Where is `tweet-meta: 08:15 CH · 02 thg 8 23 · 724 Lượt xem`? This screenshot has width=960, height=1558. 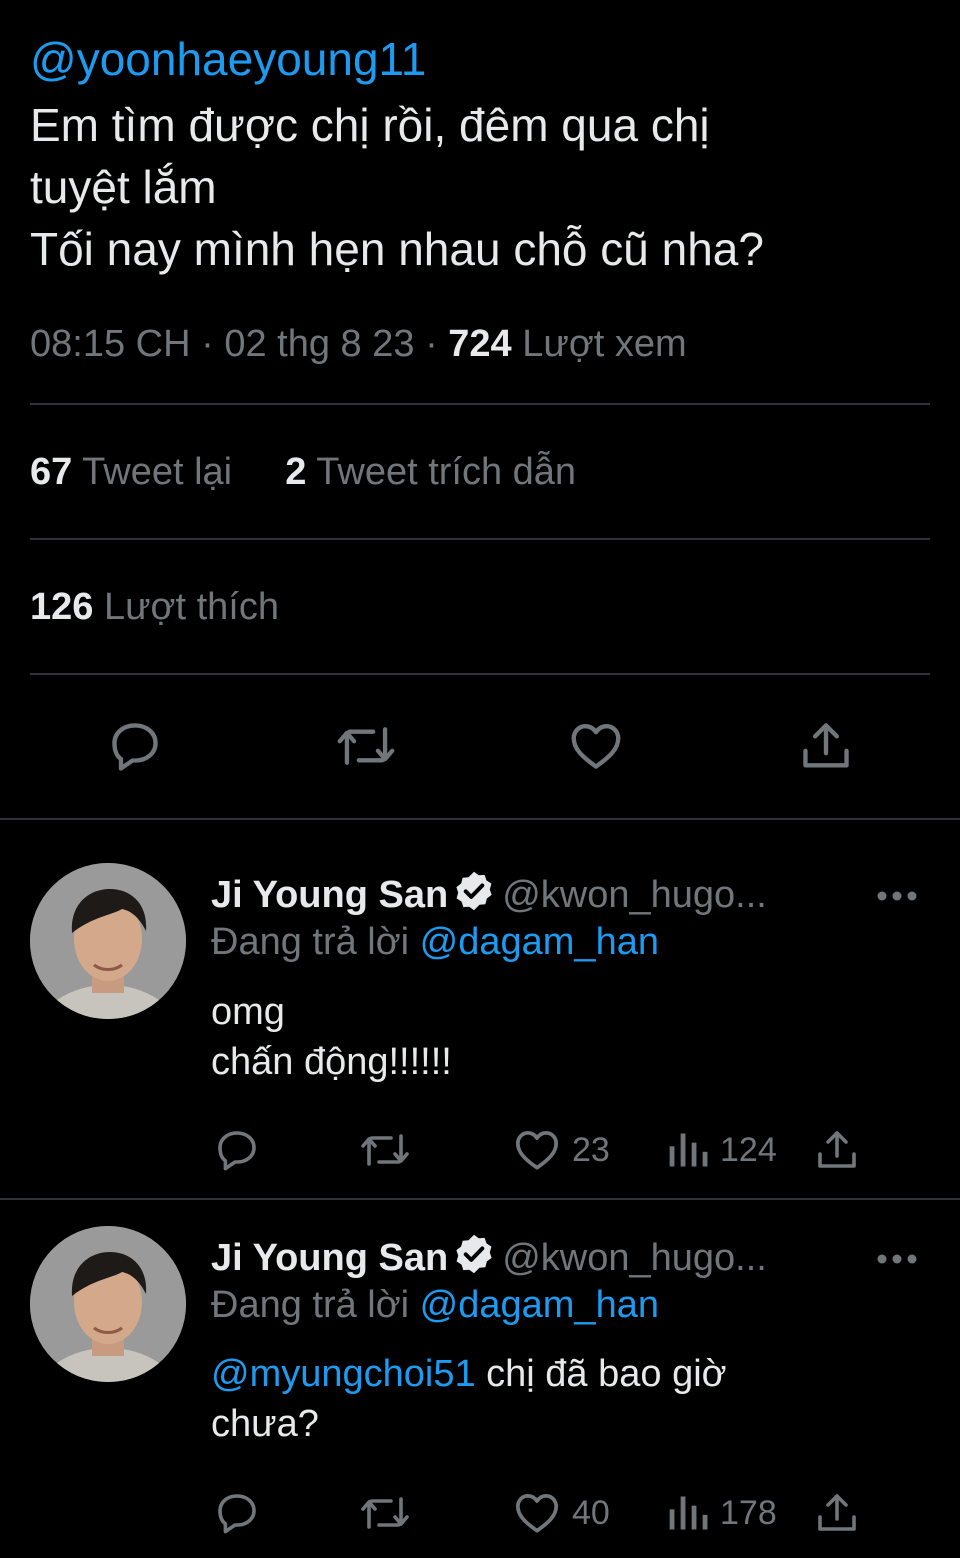
tweet-meta: 08:15 CH · 02 thg 8 23 · 724 Lượt xem is located at coordinates (358, 344).